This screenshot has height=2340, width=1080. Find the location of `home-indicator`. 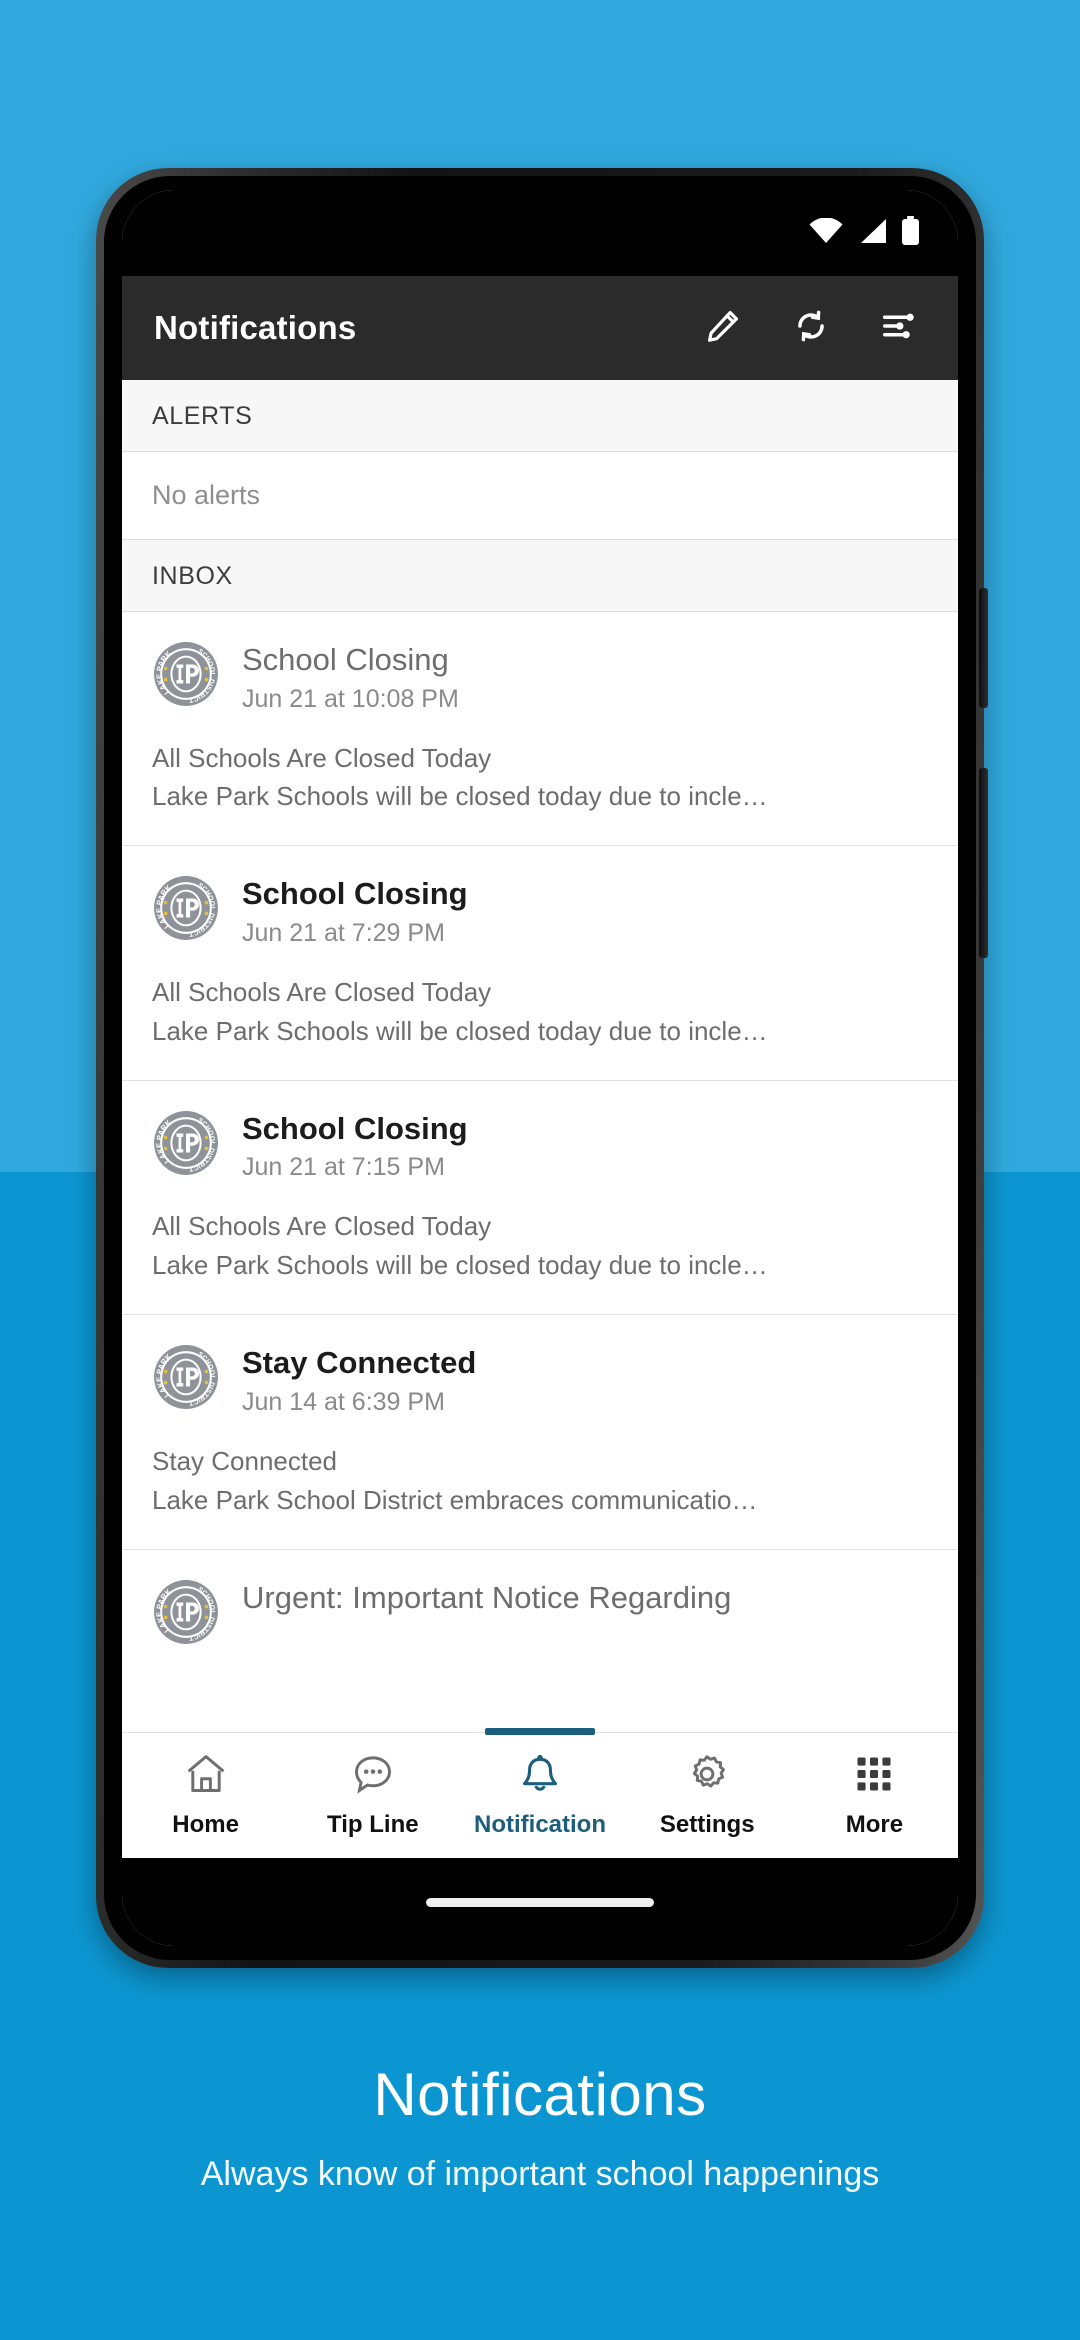

home-indicator is located at coordinates (540, 1902).